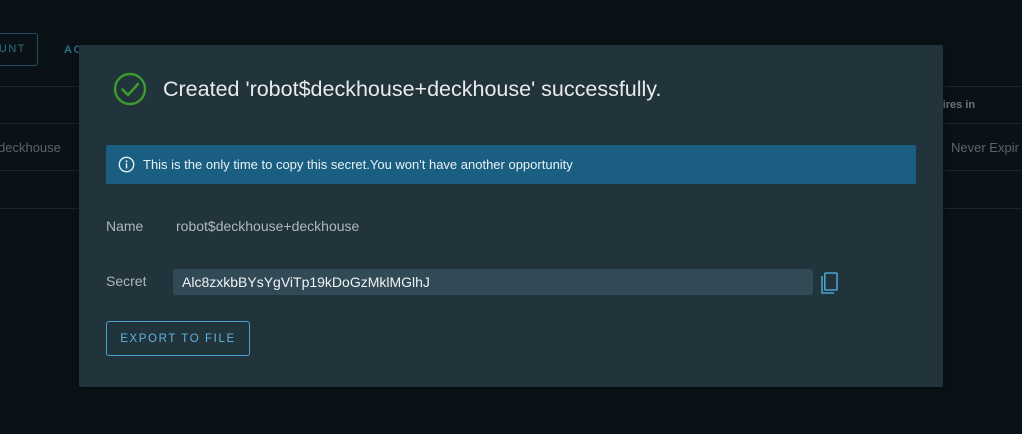 The image size is (1022, 434). I want to click on background-row-expires: Never Expir, so click(985, 147).